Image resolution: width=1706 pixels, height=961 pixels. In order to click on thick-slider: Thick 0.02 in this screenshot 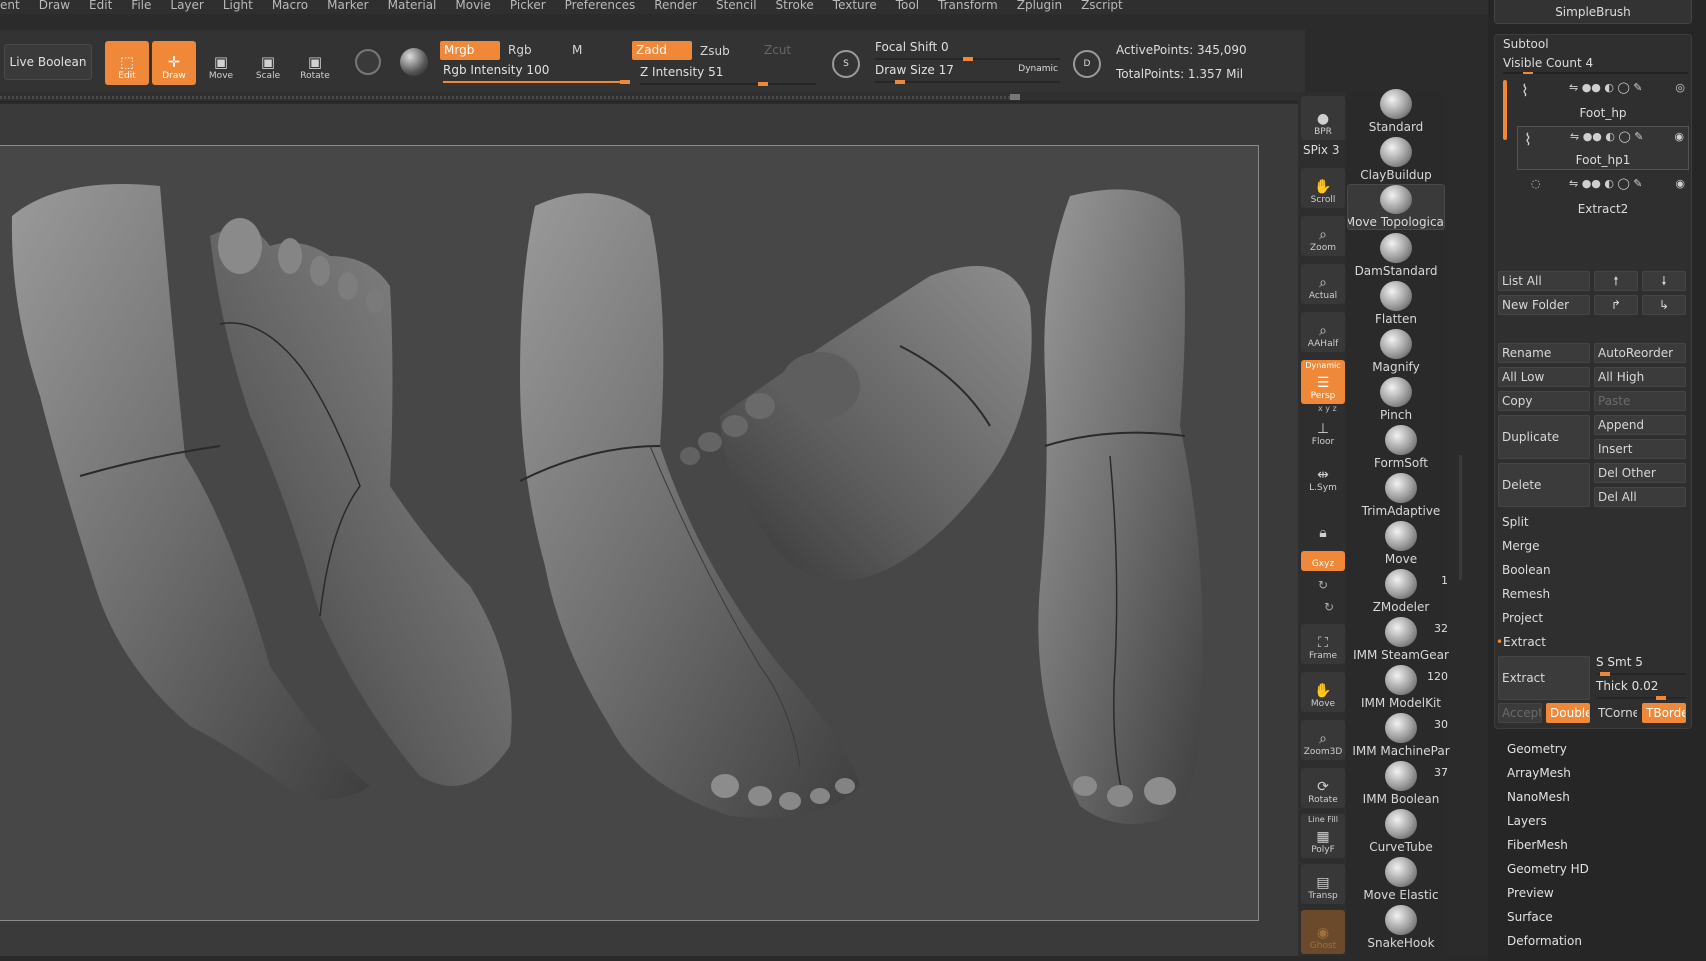, I will do `click(1641, 689)`.